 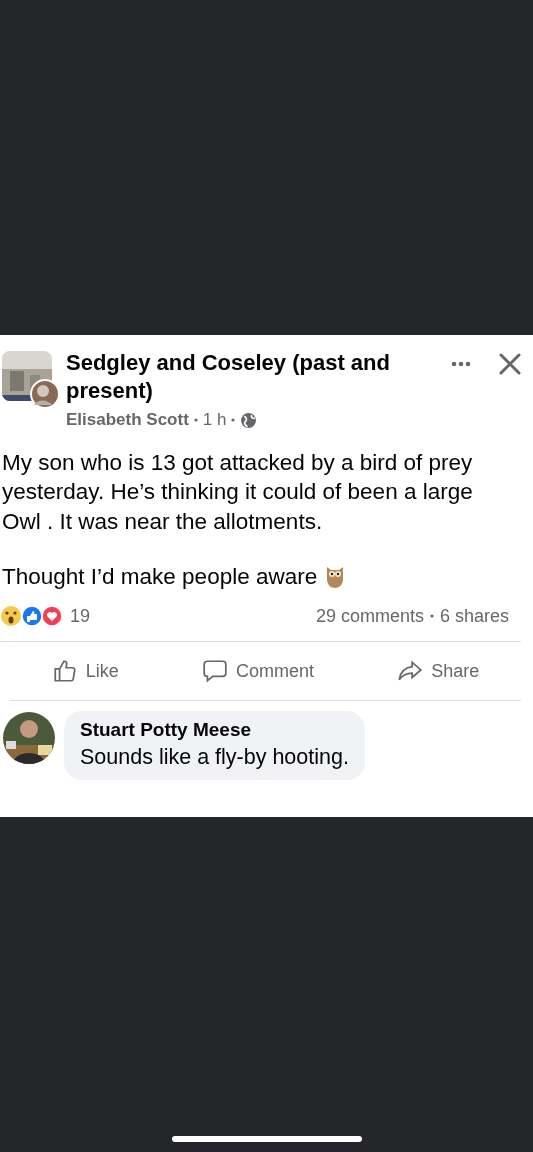 I want to click on globe-icon, so click(x=249, y=420).